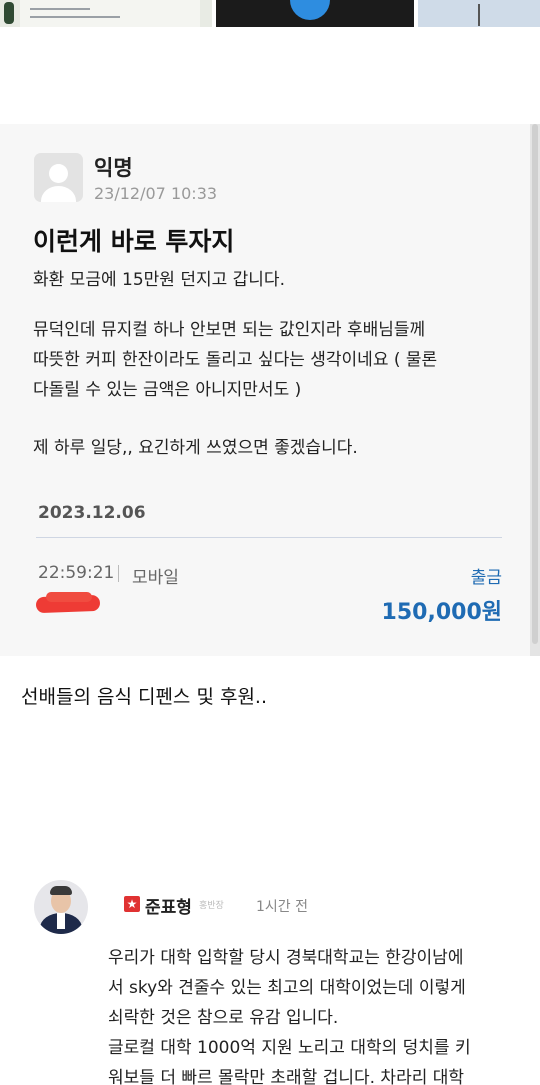  Describe the element at coordinates (155, 578) in the screenshot. I see `transaction-channel: 모바일` at that location.